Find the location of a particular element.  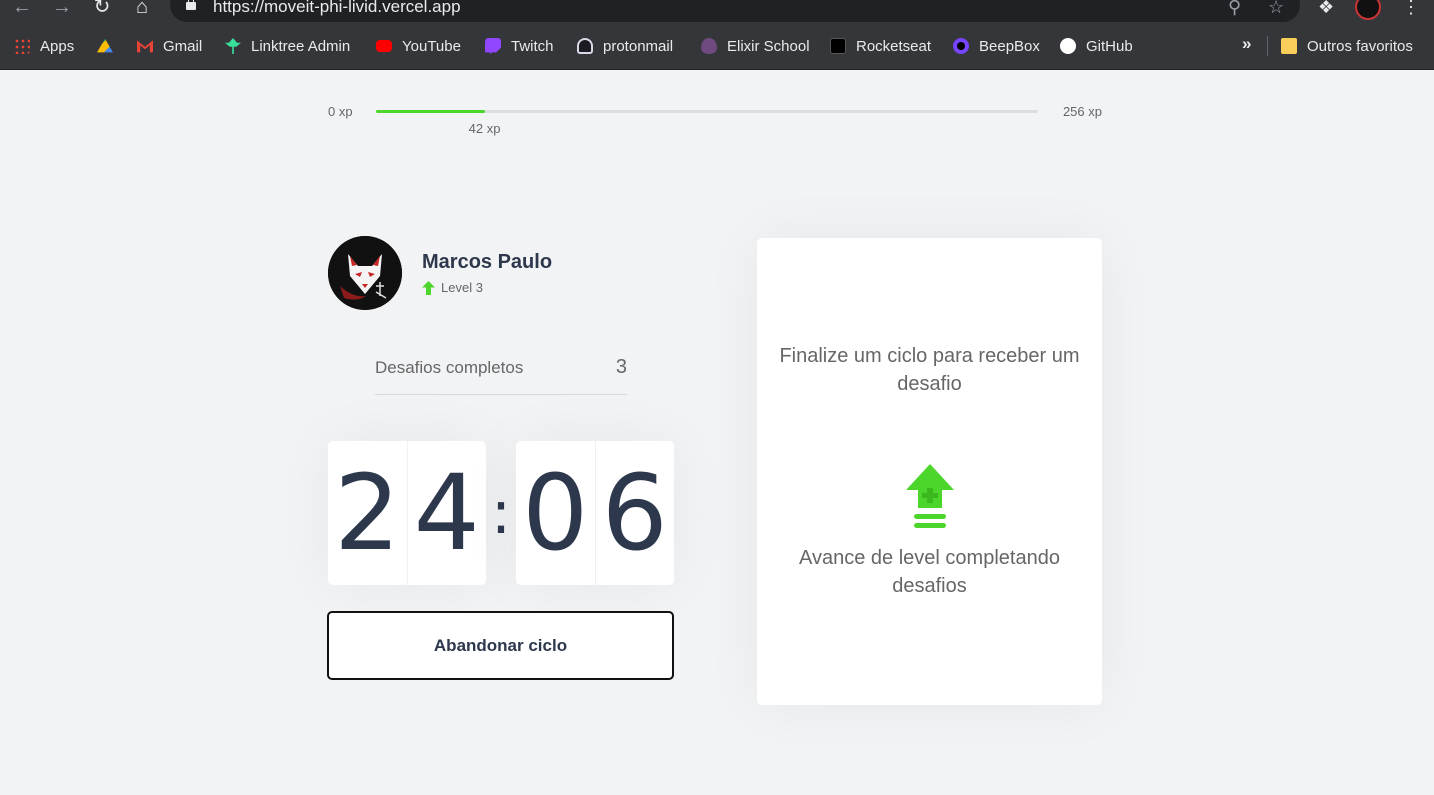

level-up-arrow-icon is located at coordinates (428, 287).